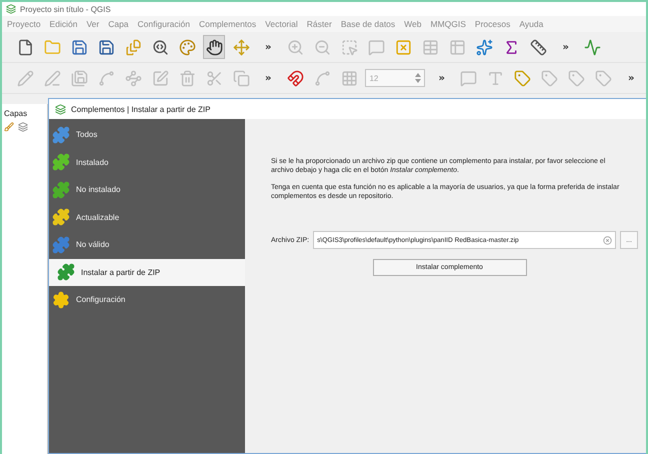  Describe the element at coordinates (64, 24) in the screenshot. I see `menu-item: Edición` at that location.